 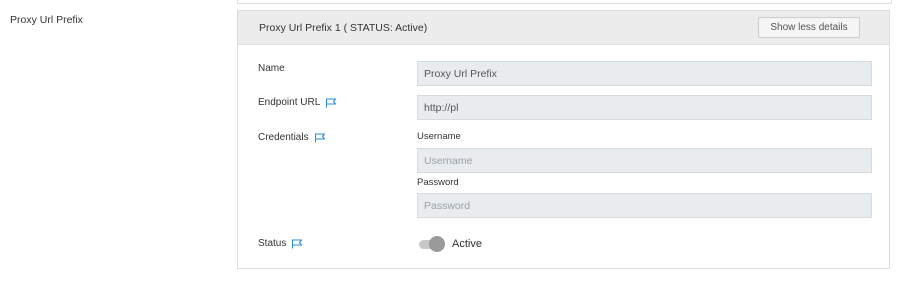 I want to click on endpoint-url-input, so click(x=644, y=107).